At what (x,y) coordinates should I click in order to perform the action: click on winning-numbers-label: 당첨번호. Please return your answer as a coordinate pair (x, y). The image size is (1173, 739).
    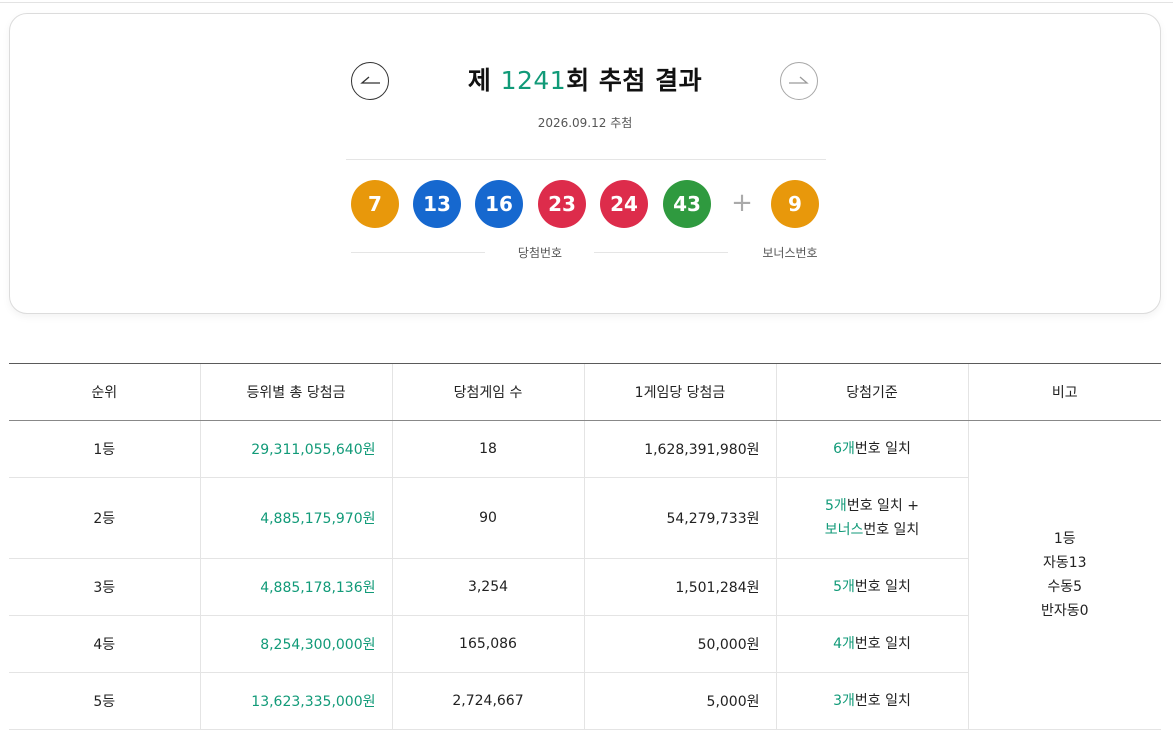
    Looking at the image, I should click on (540, 253).